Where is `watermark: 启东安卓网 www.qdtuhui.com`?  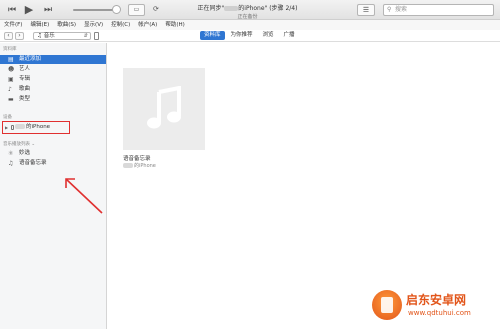
watermark: 启东安卓网 www.qdtuhui.com is located at coordinates (434, 307).